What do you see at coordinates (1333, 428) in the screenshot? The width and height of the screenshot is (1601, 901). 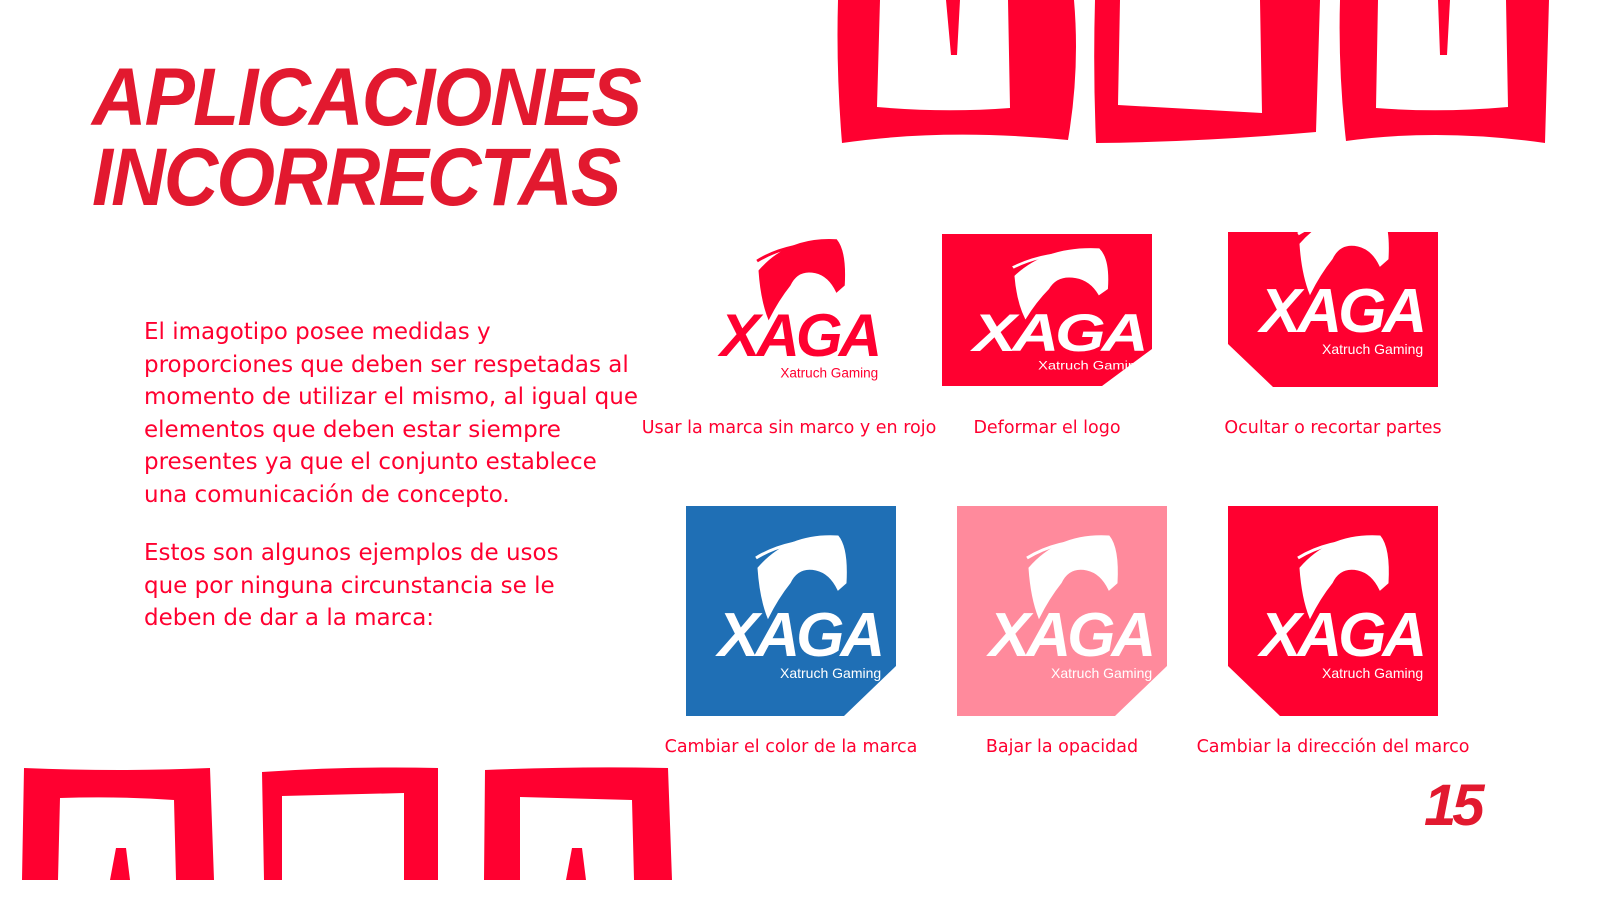 I see `caption-cropped: Ocultar o recortar partes` at bounding box center [1333, 428].